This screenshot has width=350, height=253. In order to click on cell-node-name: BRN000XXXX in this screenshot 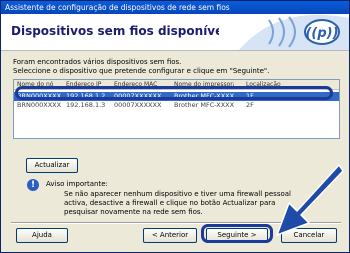, I will do `click(39, 105)`.